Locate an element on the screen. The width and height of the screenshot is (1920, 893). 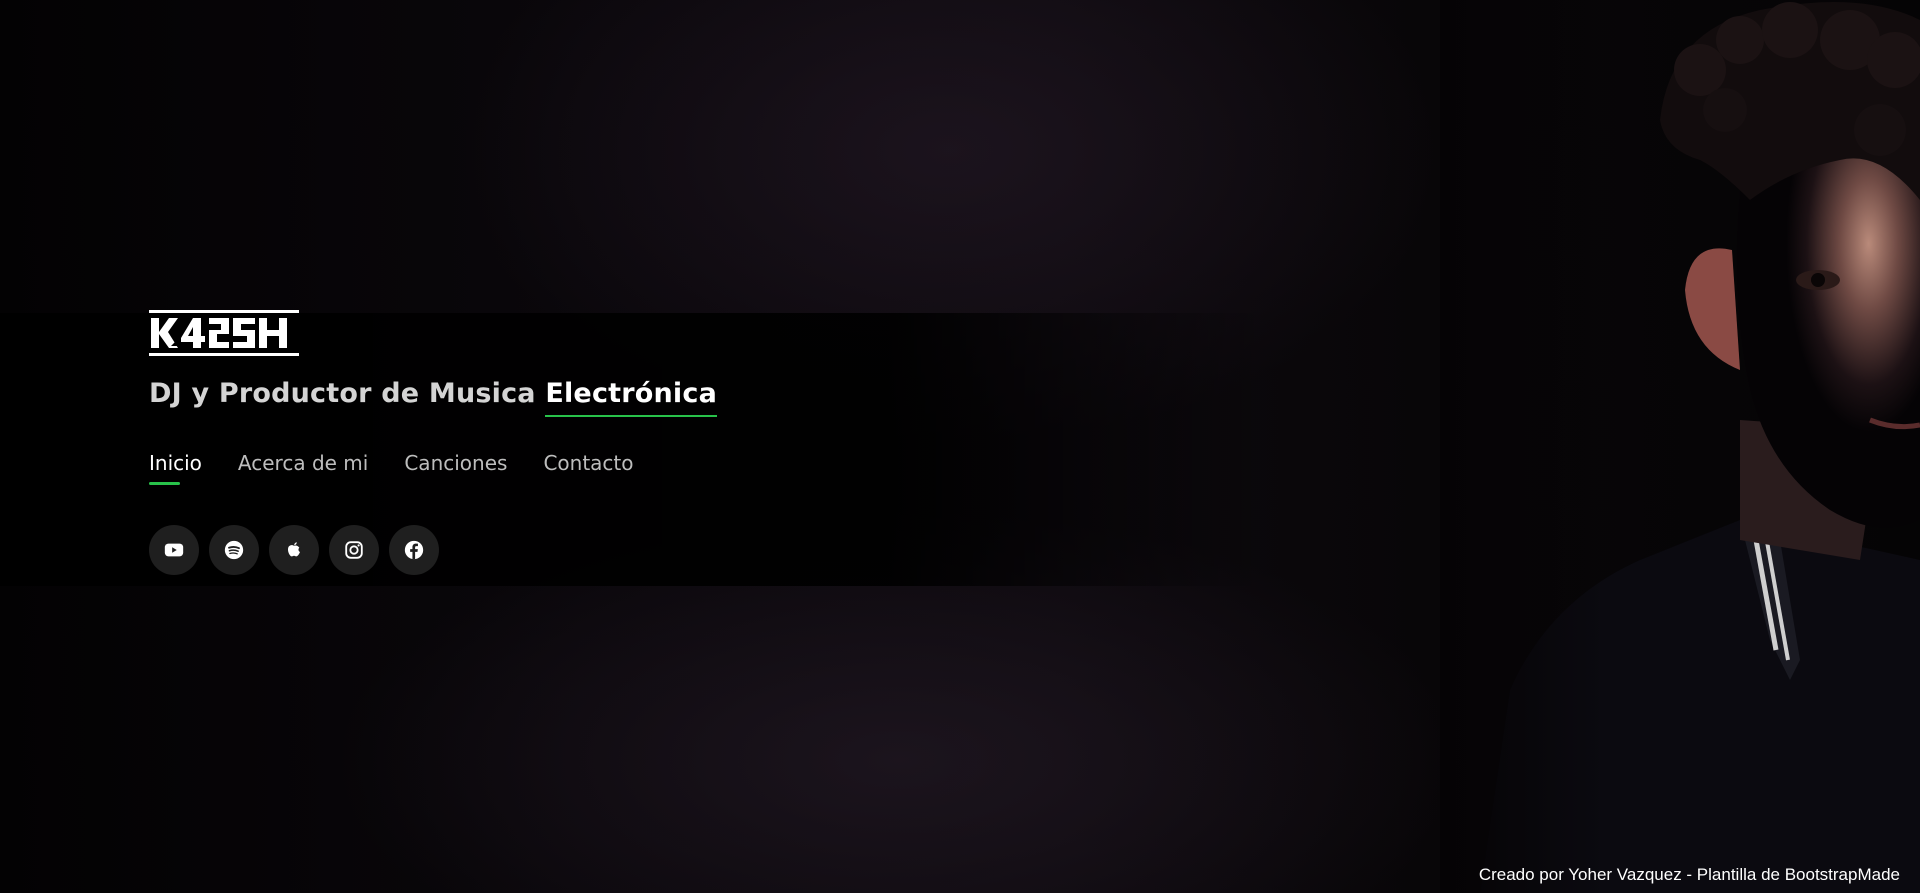
nav-item-canciones: Canciones is located at coordinates (455, 468).